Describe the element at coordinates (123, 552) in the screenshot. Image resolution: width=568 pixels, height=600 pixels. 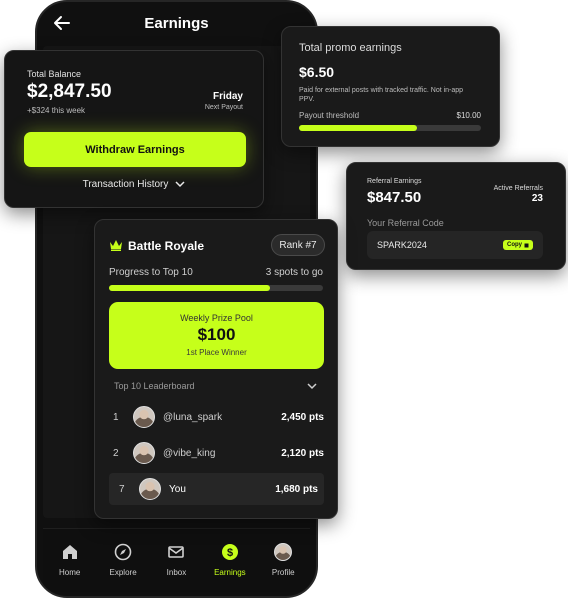
I see `compass-icon` at that location.